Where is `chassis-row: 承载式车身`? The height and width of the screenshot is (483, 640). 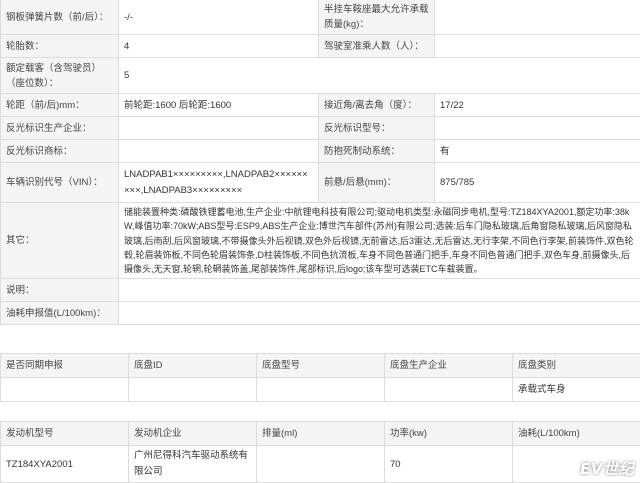
chassis-row: 承载式车身 is located at coordinates (320, 389).